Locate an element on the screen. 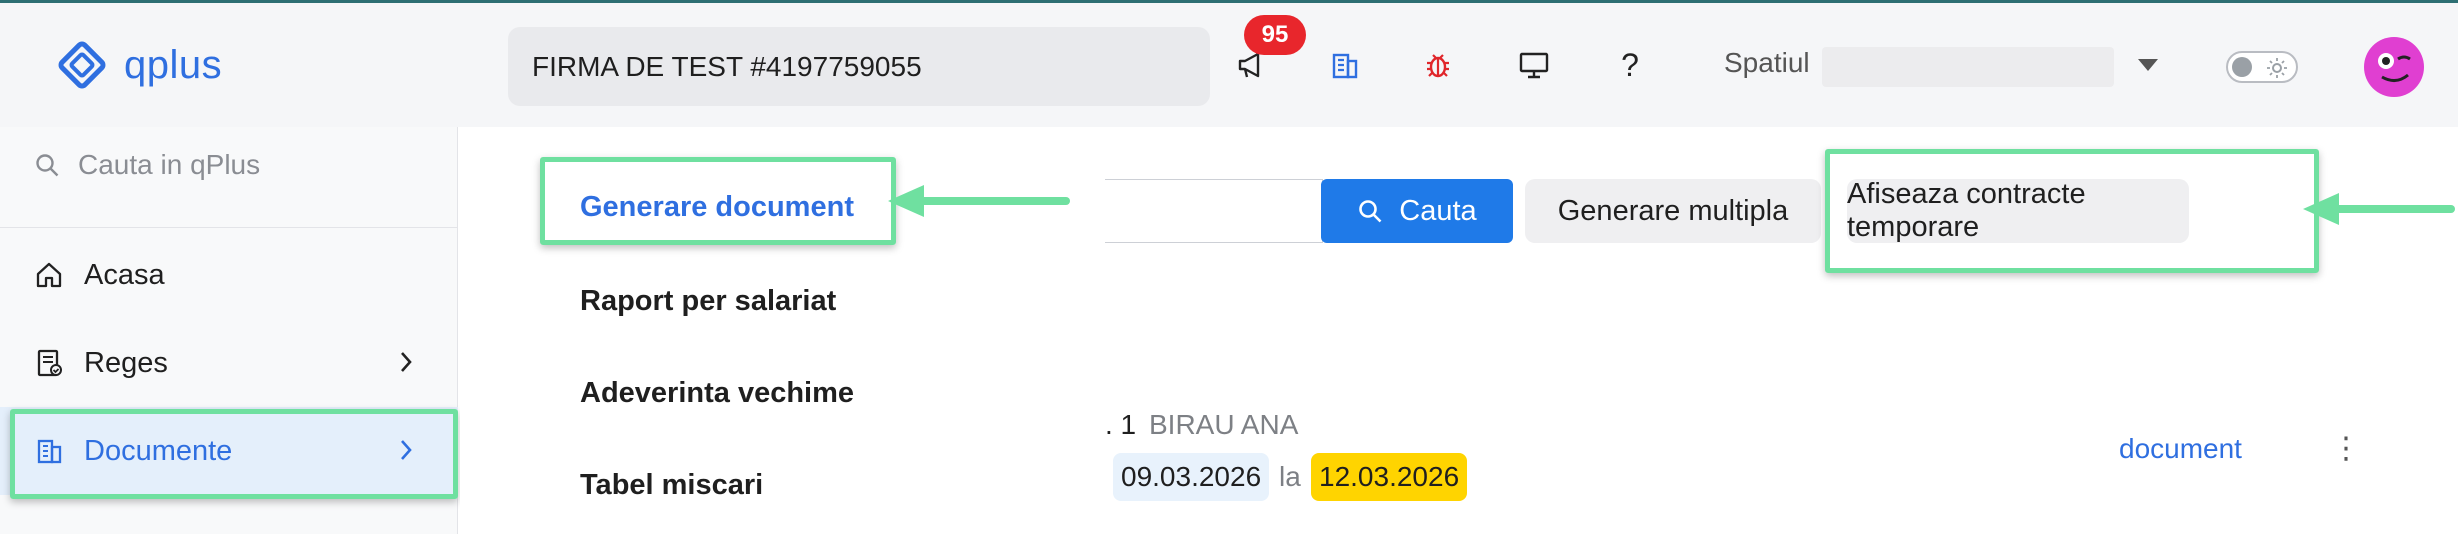 The width and height of the screenshot is (2458, 534). documents-header-button is located at coordinates (1344, 65).